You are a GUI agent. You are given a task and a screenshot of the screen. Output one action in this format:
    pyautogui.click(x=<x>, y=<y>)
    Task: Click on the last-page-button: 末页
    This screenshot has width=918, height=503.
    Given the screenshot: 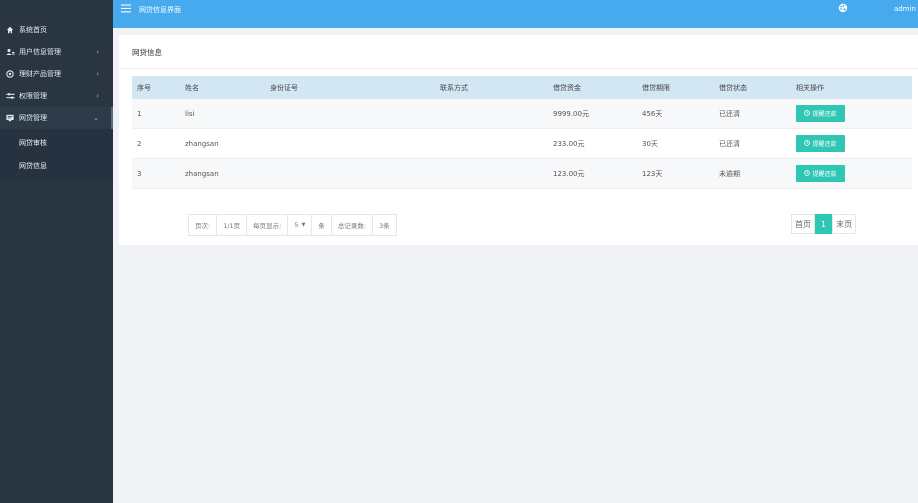 What is the action you would take?
    pyautogui.click(x=844, y=224)
    